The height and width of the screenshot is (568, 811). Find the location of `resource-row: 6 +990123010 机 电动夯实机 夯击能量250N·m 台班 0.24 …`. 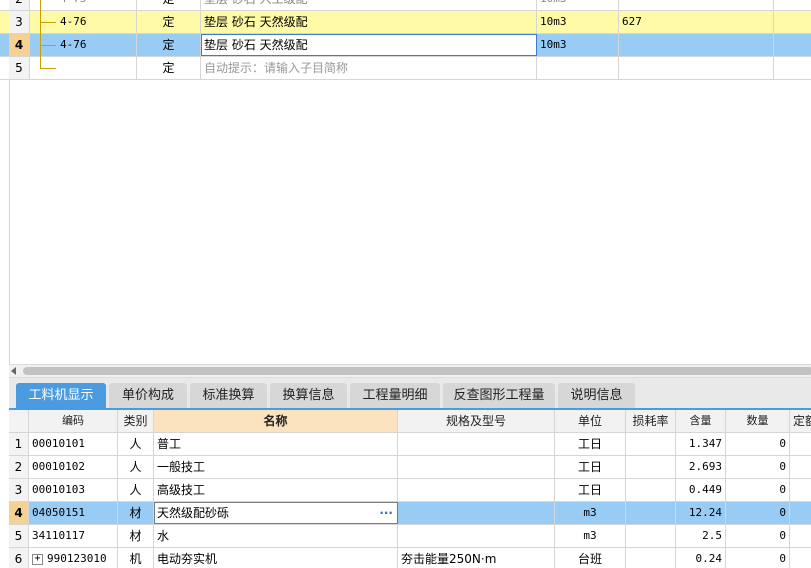

resource-row: 6 +990123010 机 电动夯实机 夯击能量250N·m 台班 0.24 … is located at coordinates (410, 558).